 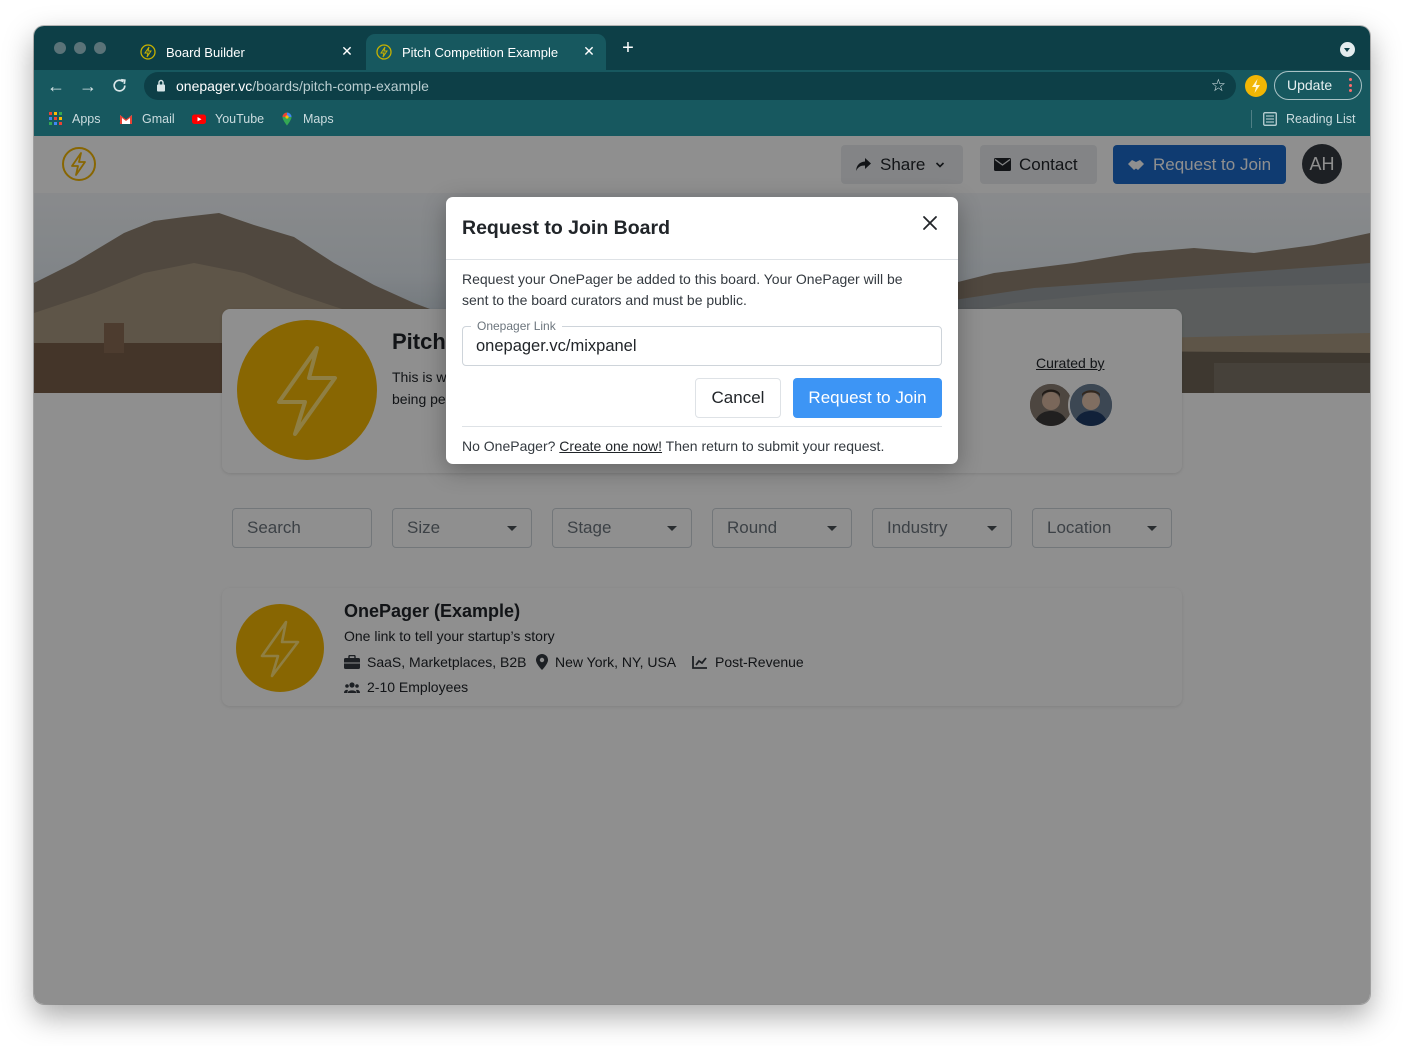 I want to click on bookmark-youtube: YouTube, so click(x=228, y=119).